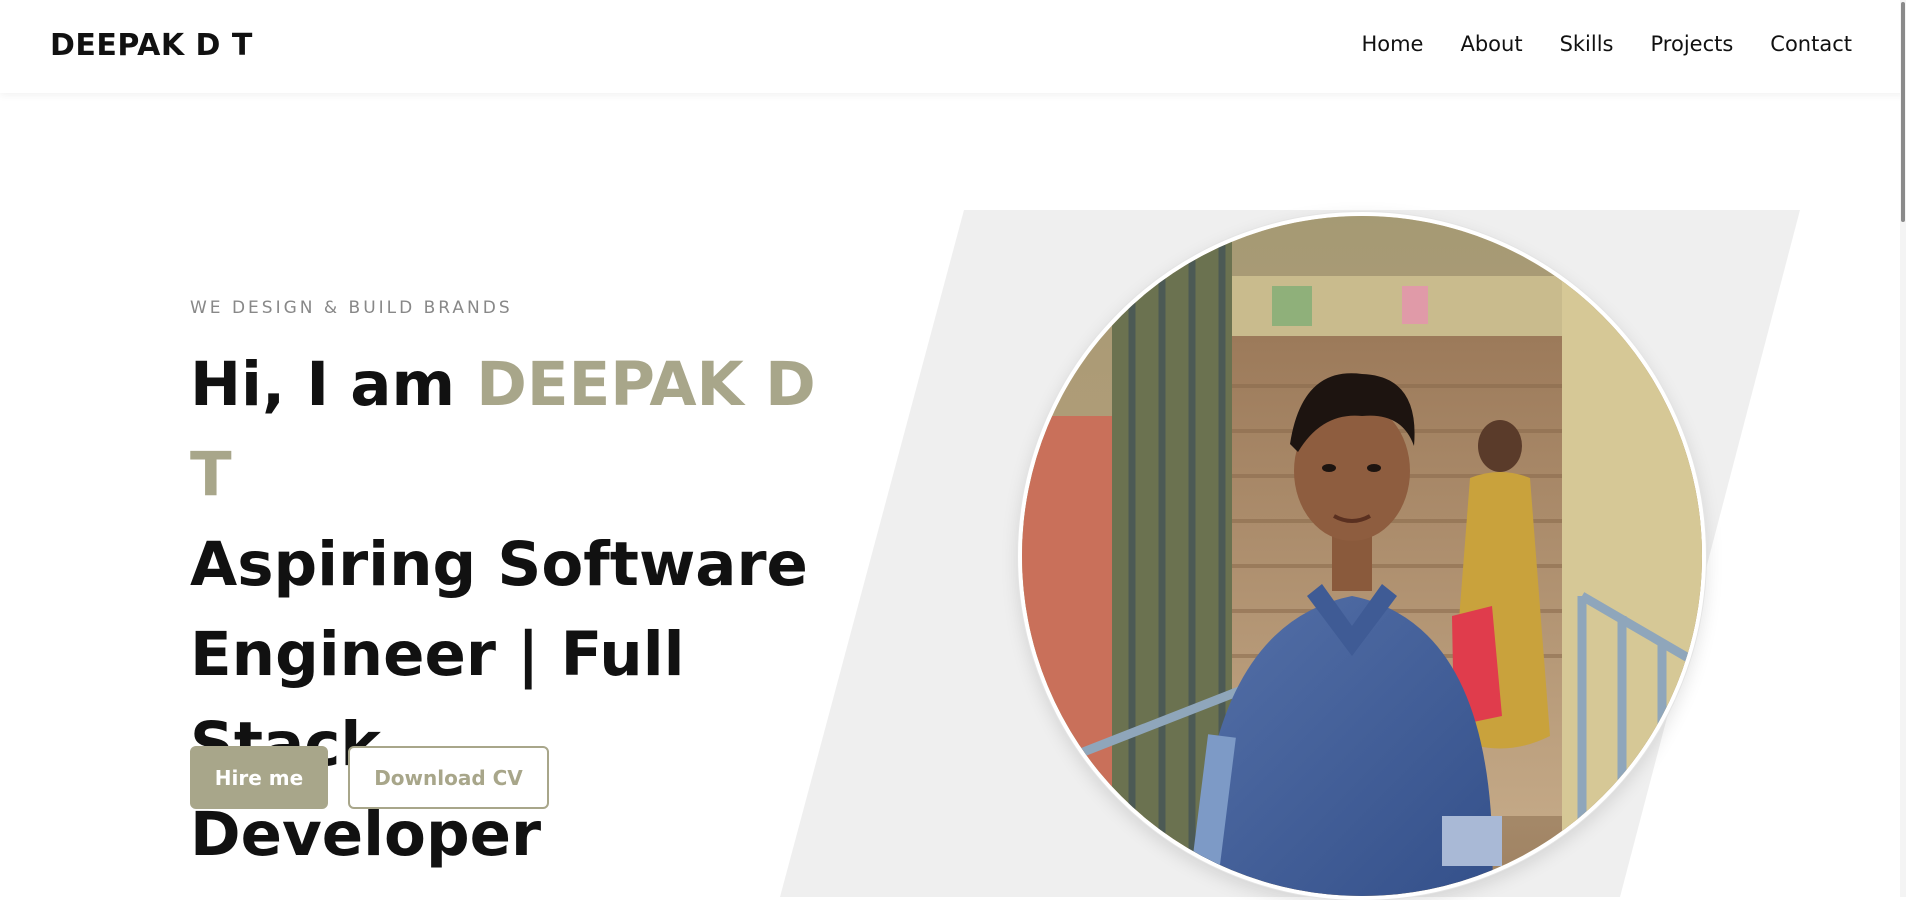 The image size is (1906, 900). I want to click on brand-logo: DEEPAK D T, so click(151, 45).